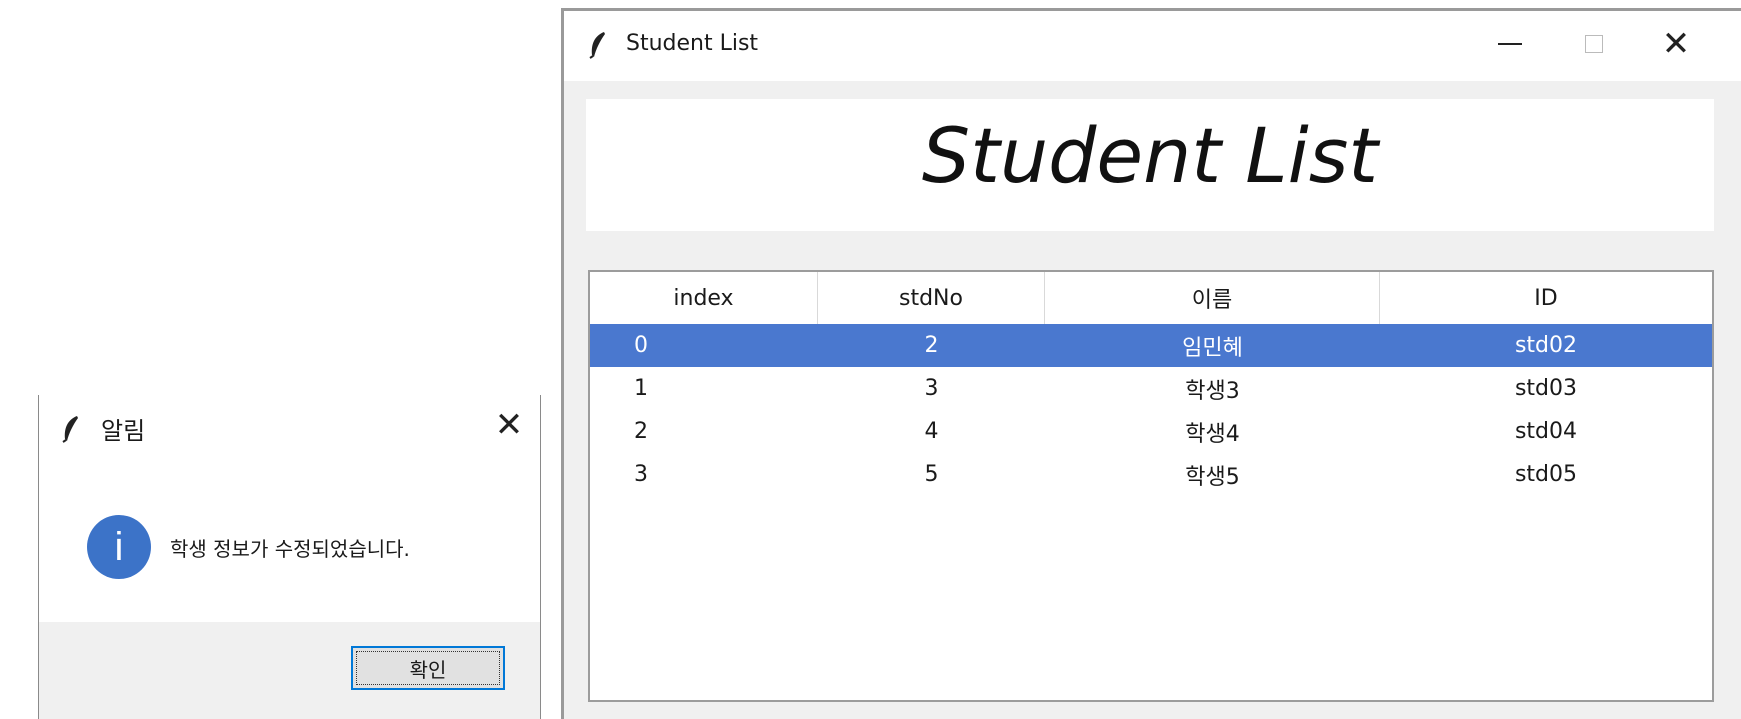  What do you see at coordinates (1151, 345) in the screenshot?
I see `table-row: 0 2 임민혜 std02` at bounding box center [1151, 345].